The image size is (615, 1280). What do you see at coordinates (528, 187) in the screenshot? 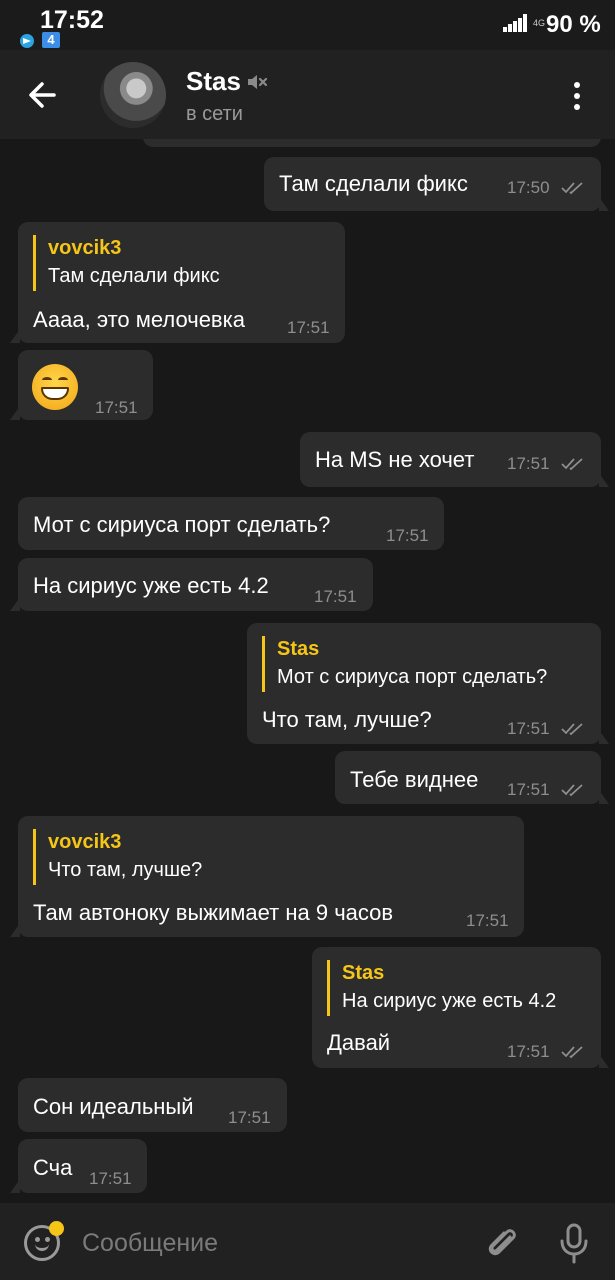
I see `message-time: 17:50` at bounding box center [528, 187].